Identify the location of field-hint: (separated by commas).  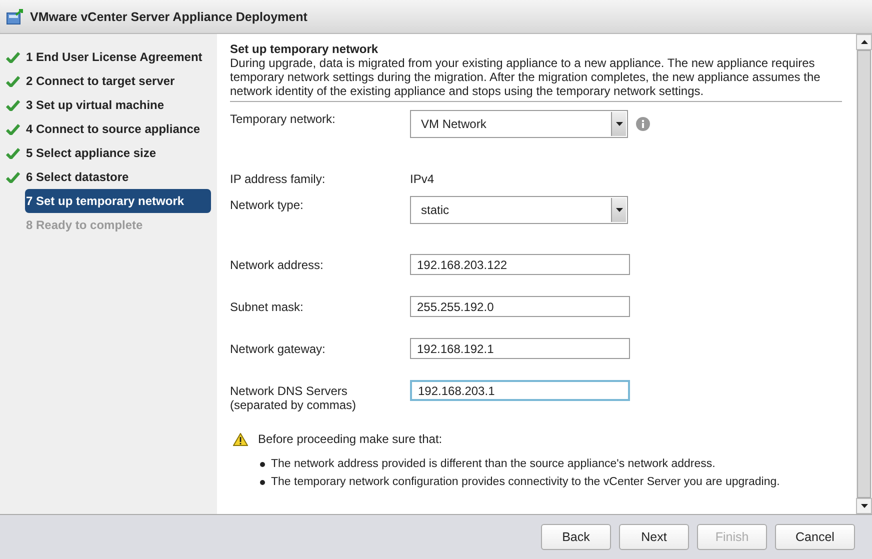
(294, 405).